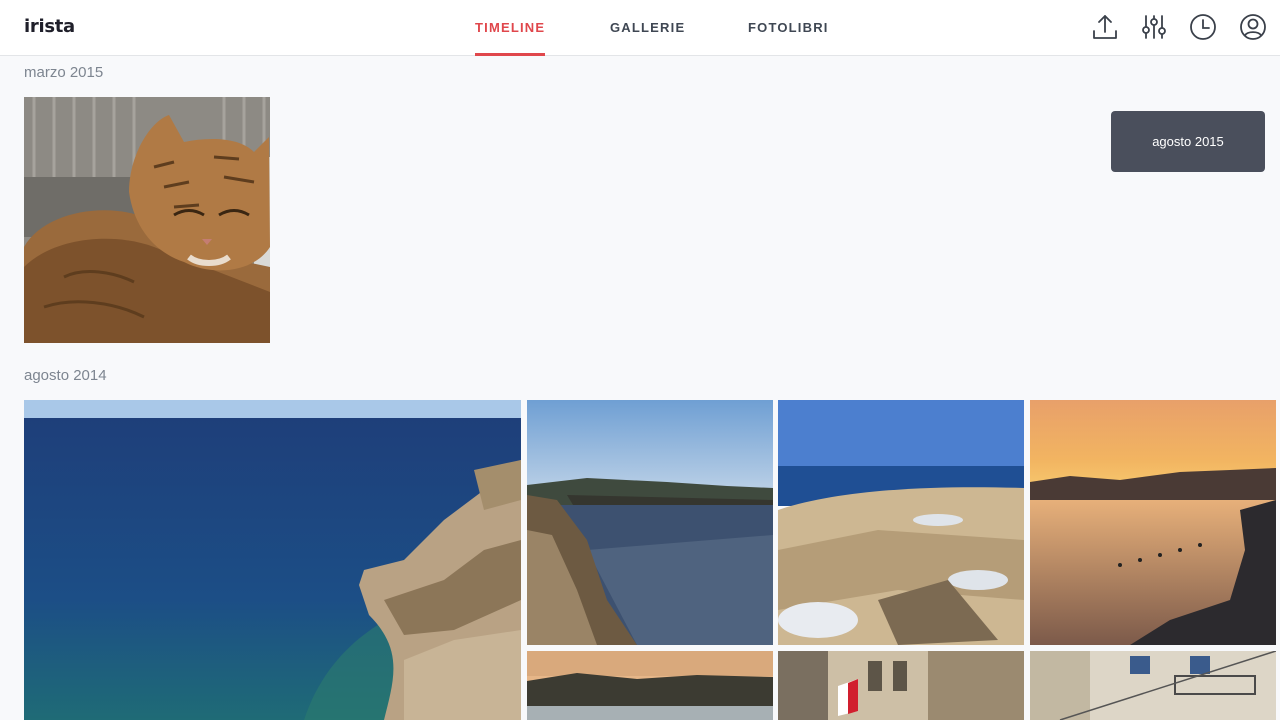 Image resolution: width=1280 pixels, height=720 pixels. I want to click on photo-thumbnail-bay-cliff, so click(650, 522).